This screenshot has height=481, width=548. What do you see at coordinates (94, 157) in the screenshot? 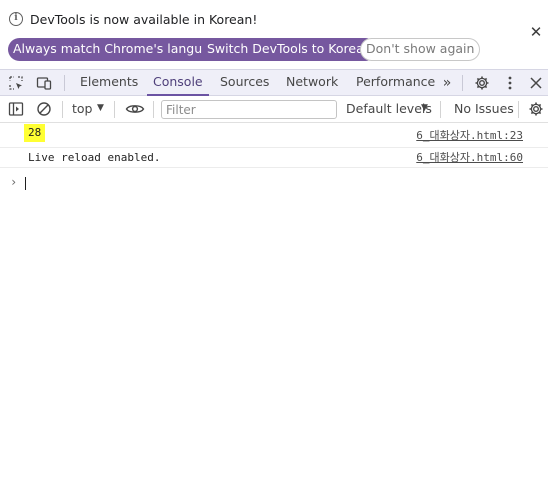
I see `console-message-text: Live reload enabled.` at bounding box center [94, 157].